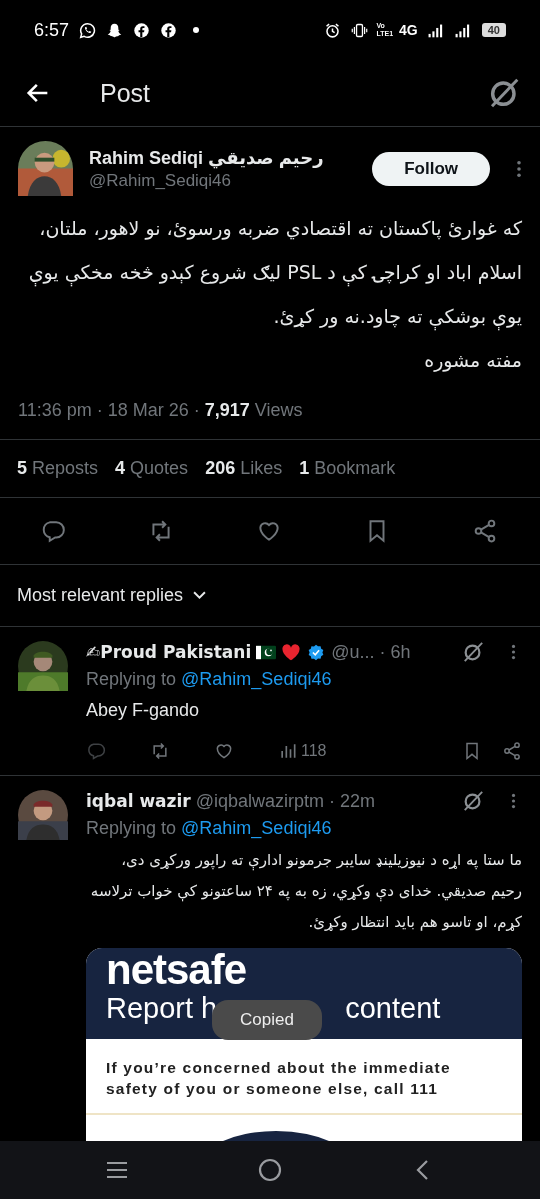  I want to click on clock-time: 6:57, so click(52, 30).